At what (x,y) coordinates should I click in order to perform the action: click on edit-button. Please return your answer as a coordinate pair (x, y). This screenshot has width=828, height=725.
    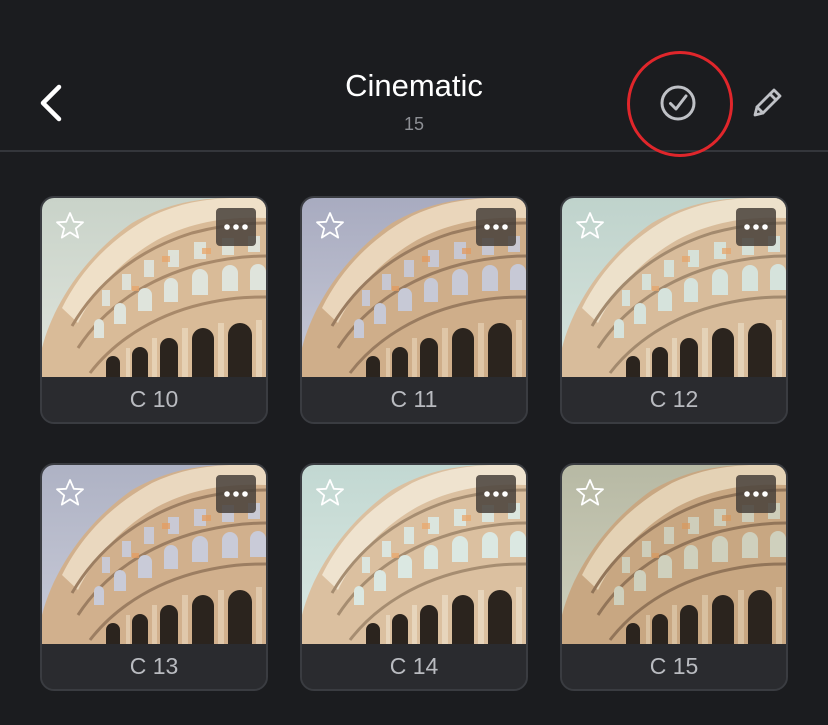
    Looking at the image, I should click on (767, 103).